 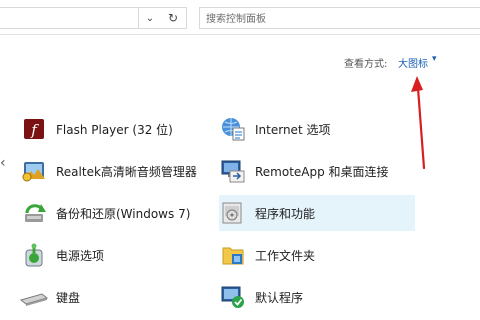 What do you see at coordinates (317, 297) in the screenshot?
I see `item-default-programs: 默认程序` at bounding box center [317, 297].